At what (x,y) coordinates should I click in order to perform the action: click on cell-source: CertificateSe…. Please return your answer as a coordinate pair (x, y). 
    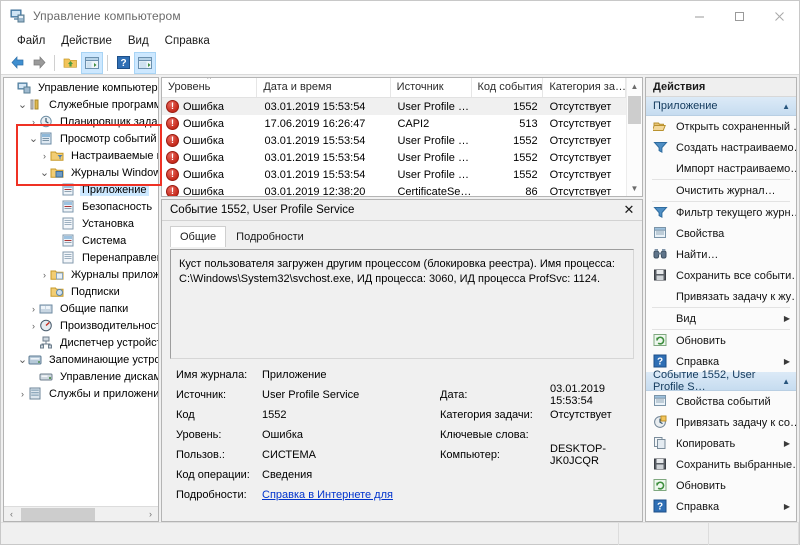
    Looking at the image, I should click on (434, 191).